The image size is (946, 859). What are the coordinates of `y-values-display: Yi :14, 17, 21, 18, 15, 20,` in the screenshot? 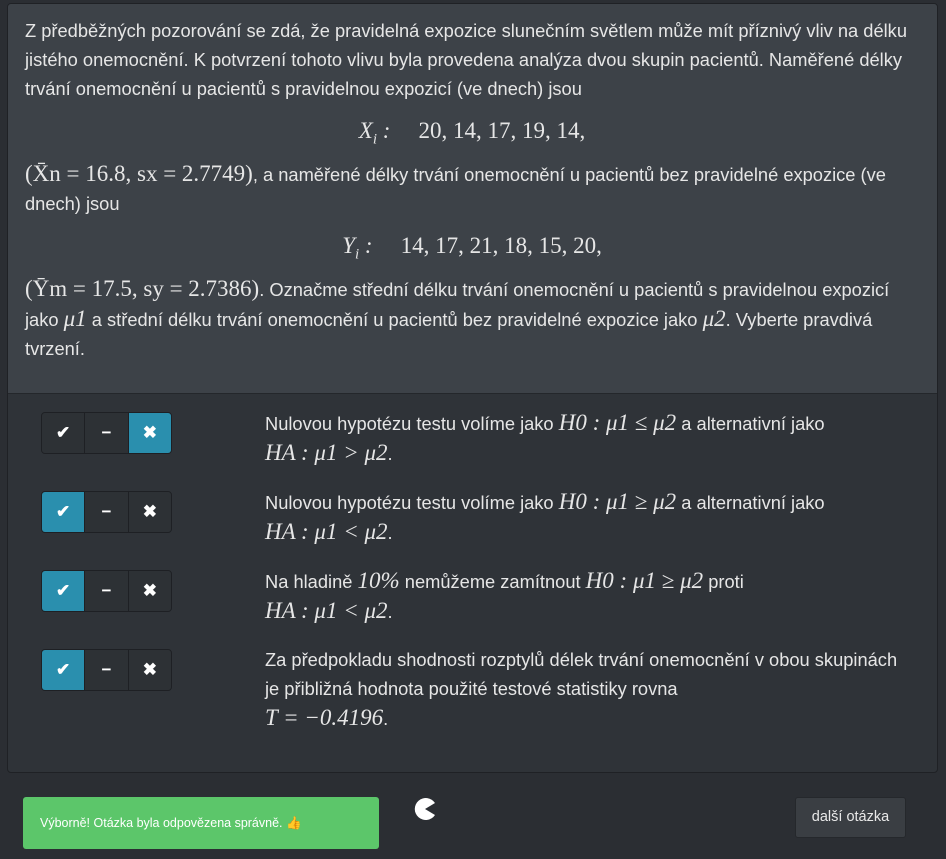 It's located at (472, 248).